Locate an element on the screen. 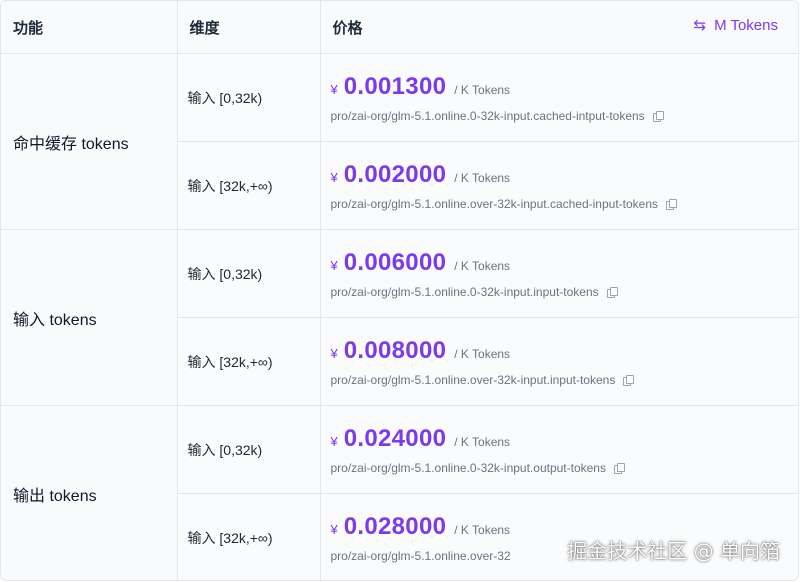  table-header-row: 功能 维度 价格 ⇆ M Tokens is located at coordinates (399, 27).